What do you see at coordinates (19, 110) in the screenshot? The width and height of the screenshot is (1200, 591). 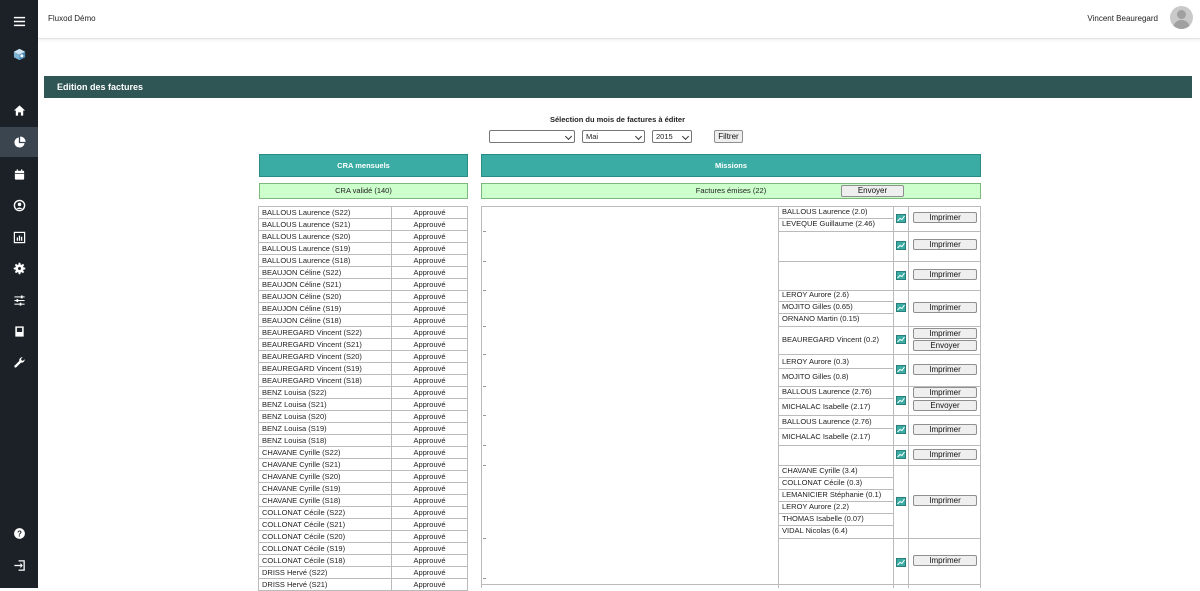 I see `home-icon` at bounding box center [19, 110].